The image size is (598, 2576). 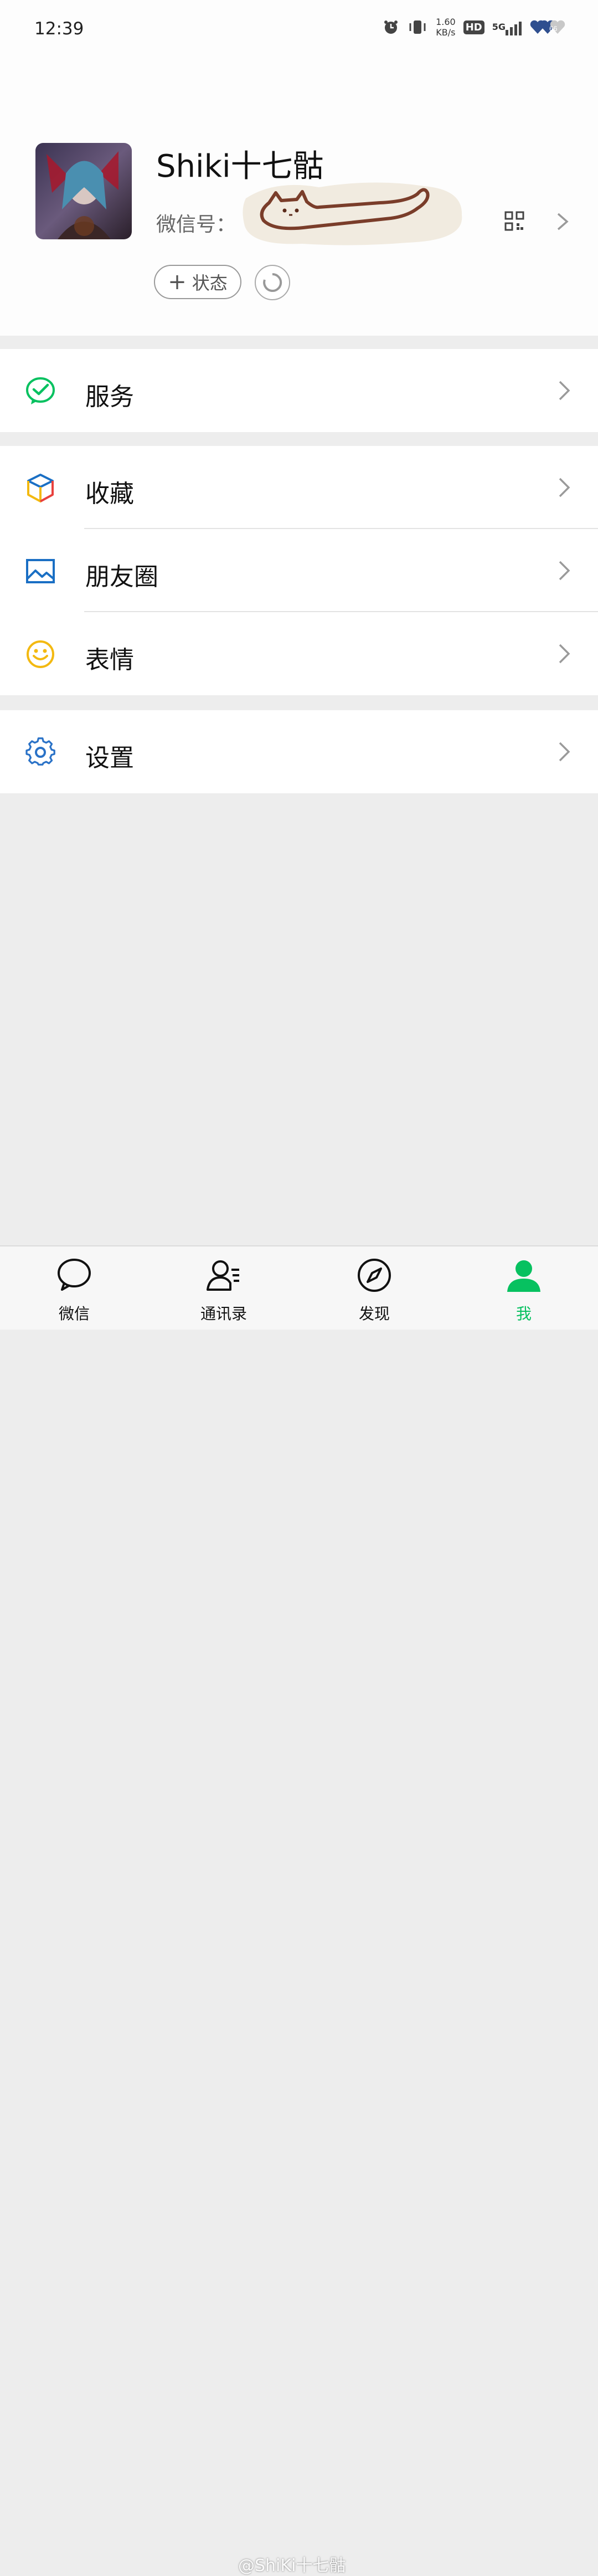 What do you see at coordinates (391, 27) in the screenshot?
I see `alarm-icon` at bounding box center [391, 27].